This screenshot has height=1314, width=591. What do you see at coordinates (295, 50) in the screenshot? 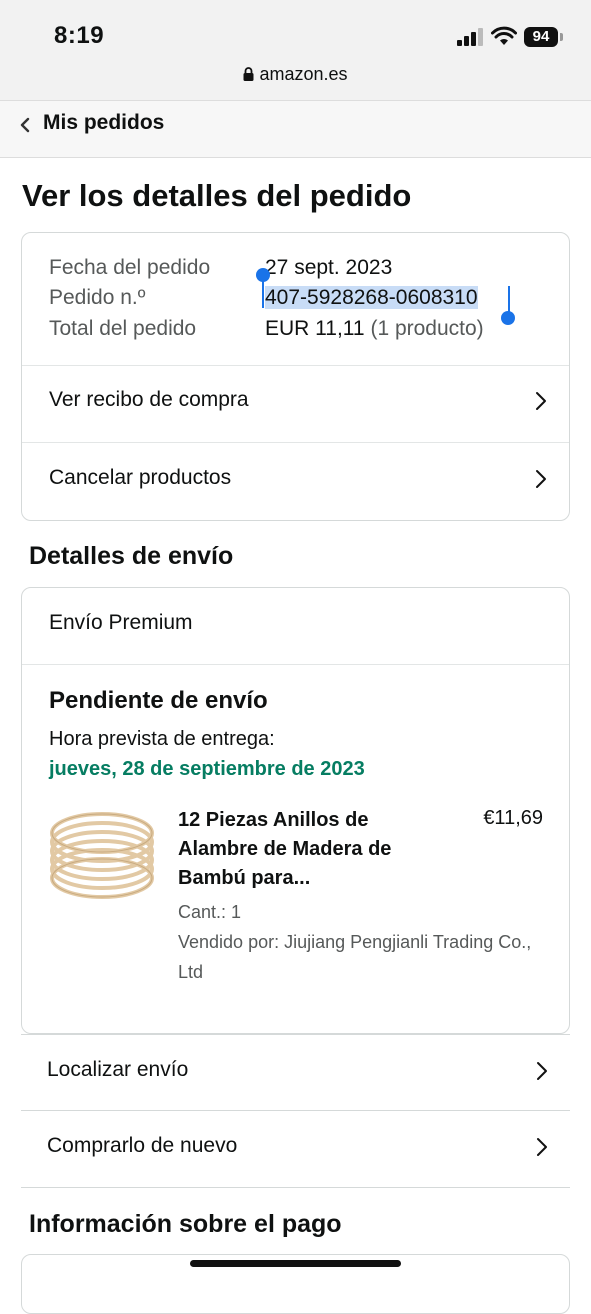
I see `status-bar: 8:19 94 amazon.es` at bounding box center [295, 50].